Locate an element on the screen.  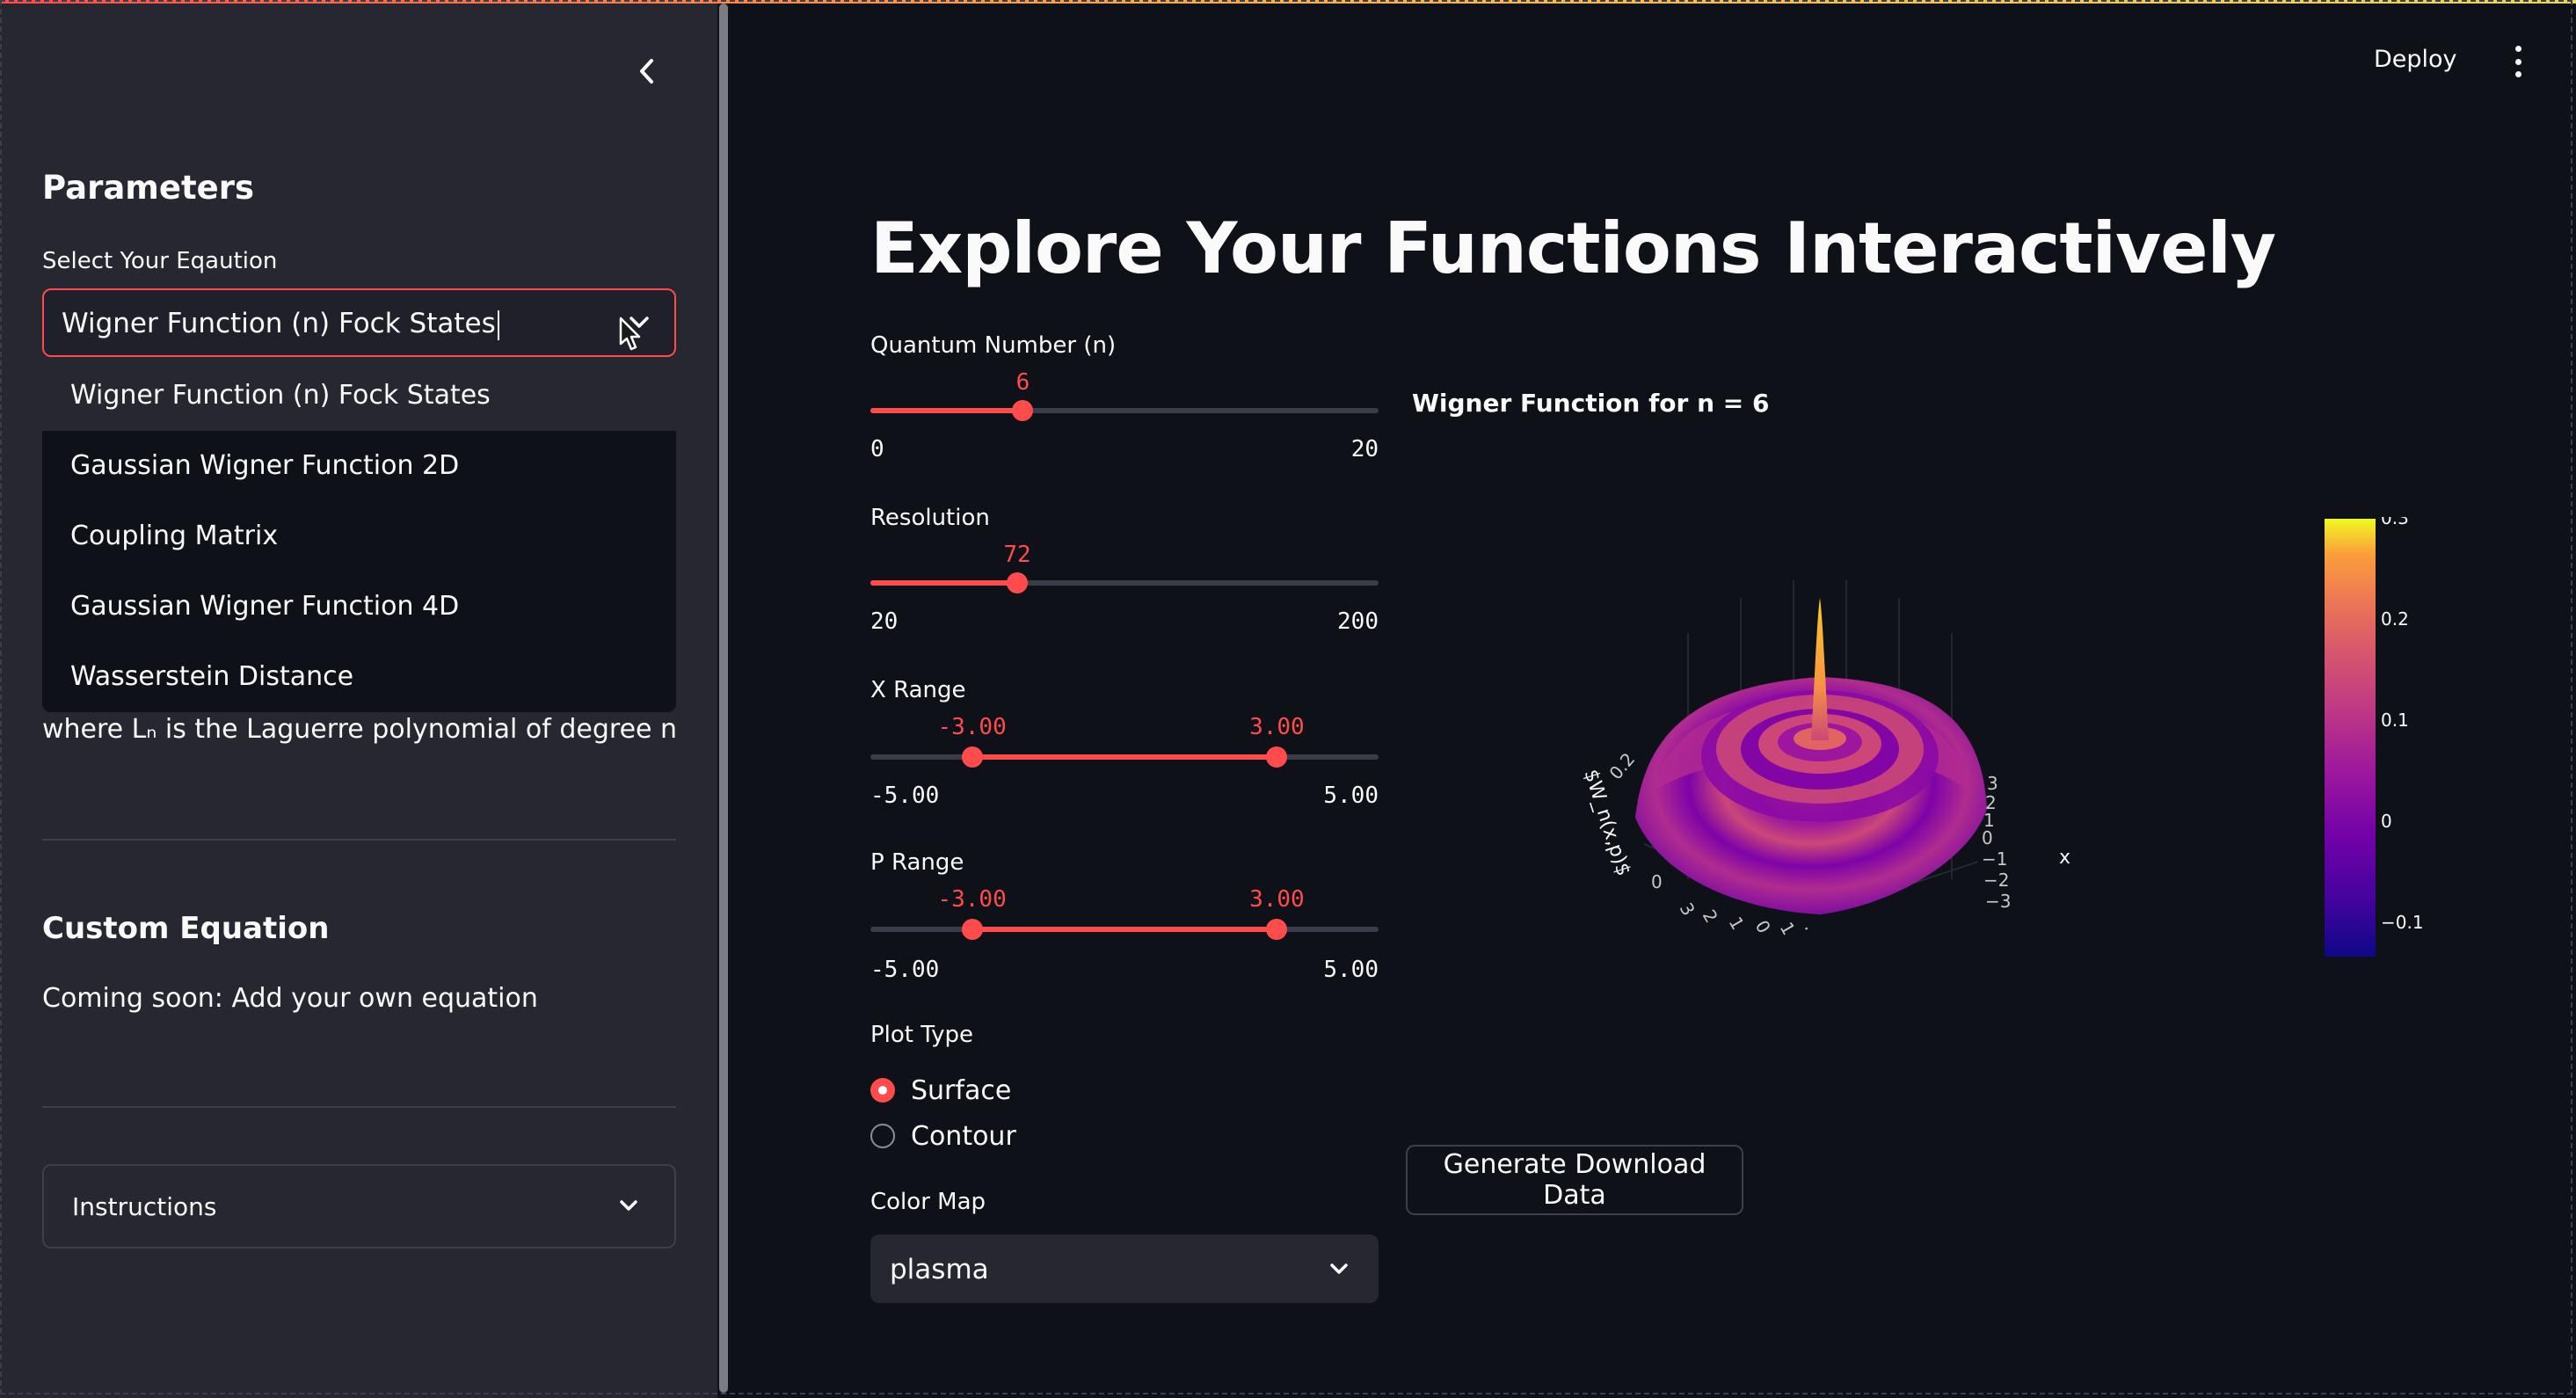
dropdown-option: Gaussian Wigner Function 2D is located at coordinates (359, 466).